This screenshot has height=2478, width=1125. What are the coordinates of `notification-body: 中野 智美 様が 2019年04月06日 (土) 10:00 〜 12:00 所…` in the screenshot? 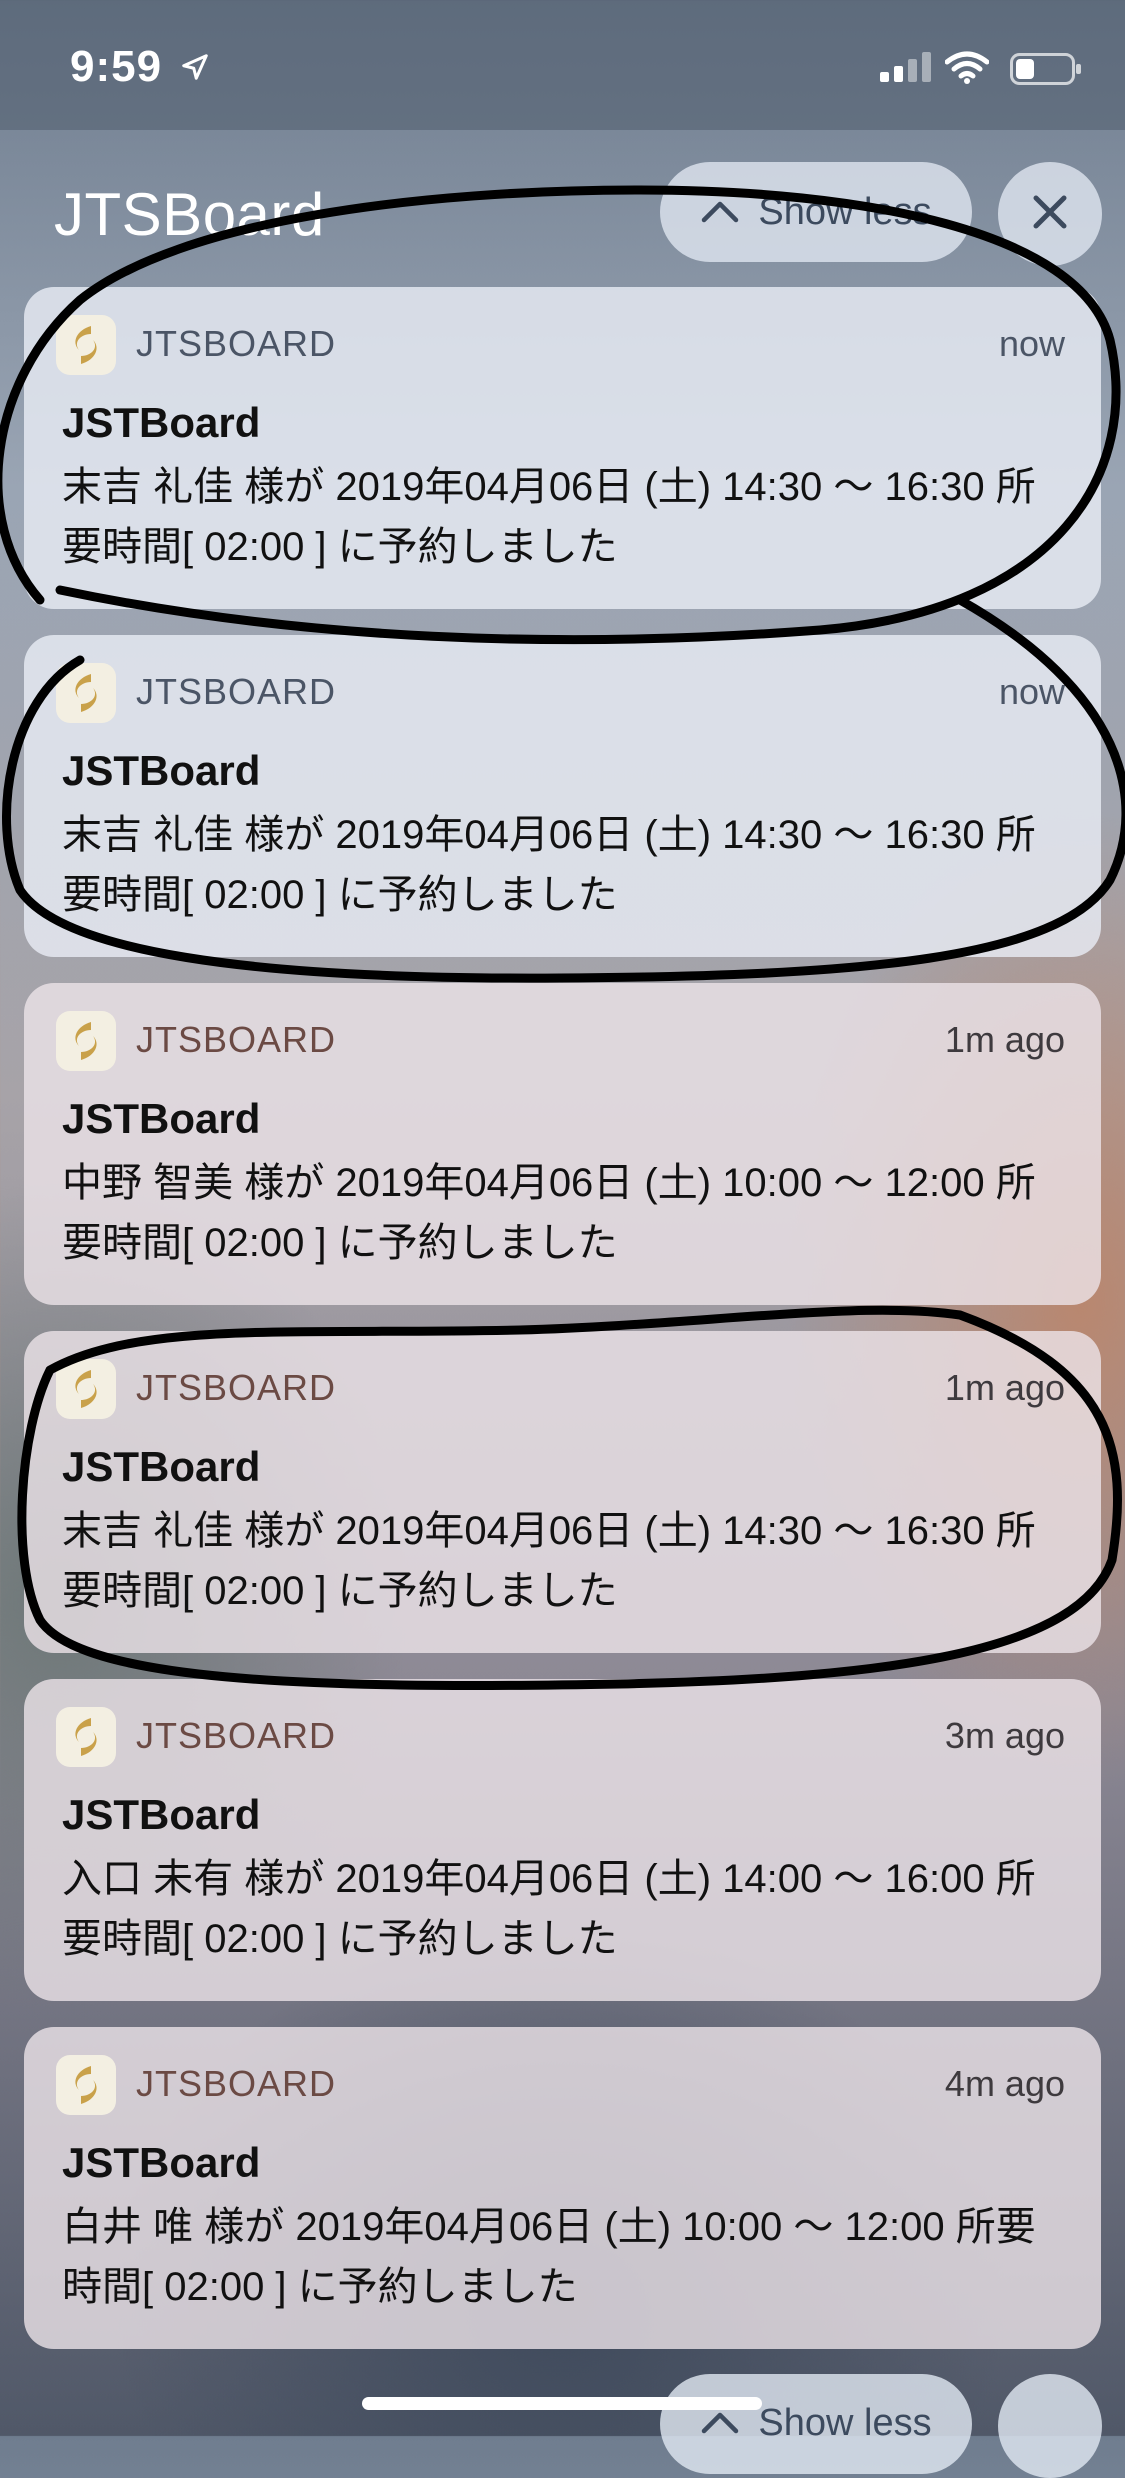 It's located at (549, 1213).